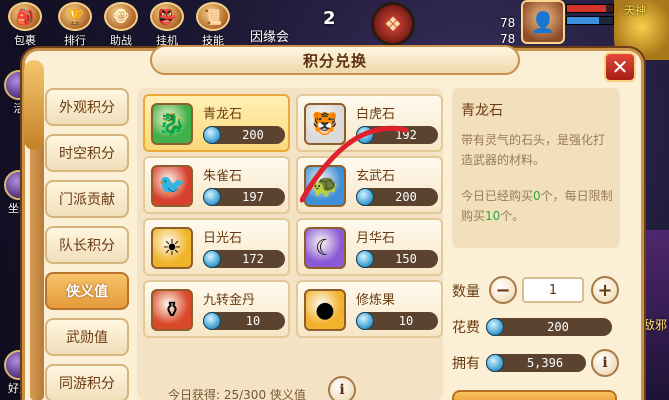 The height and width of the screenshot is (400, 669). What do you see at coordinates (325, 124) in the screenshot?
I see `white-tiger-stone-icon: 🐯` at bounding box center [325, 124].